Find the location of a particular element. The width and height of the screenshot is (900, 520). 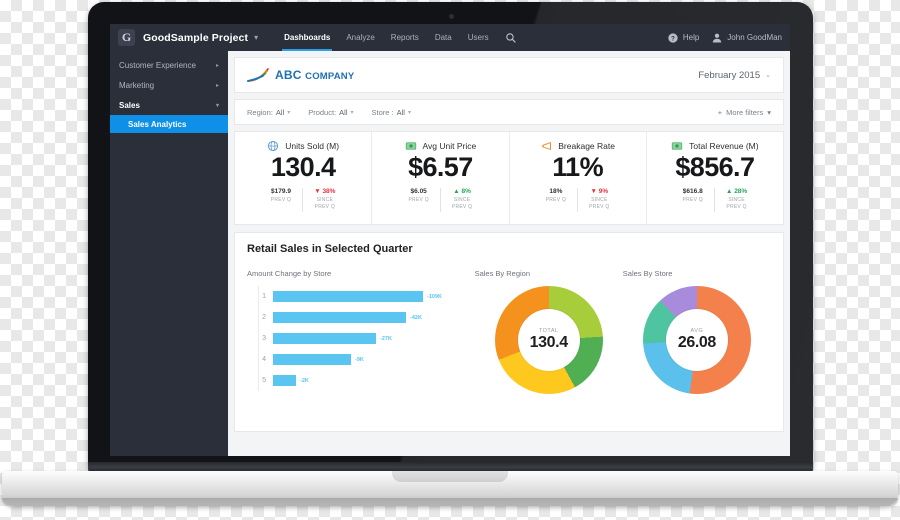

kpi-prev: $6.05 PREV Q is located at coordinates (418, 200).